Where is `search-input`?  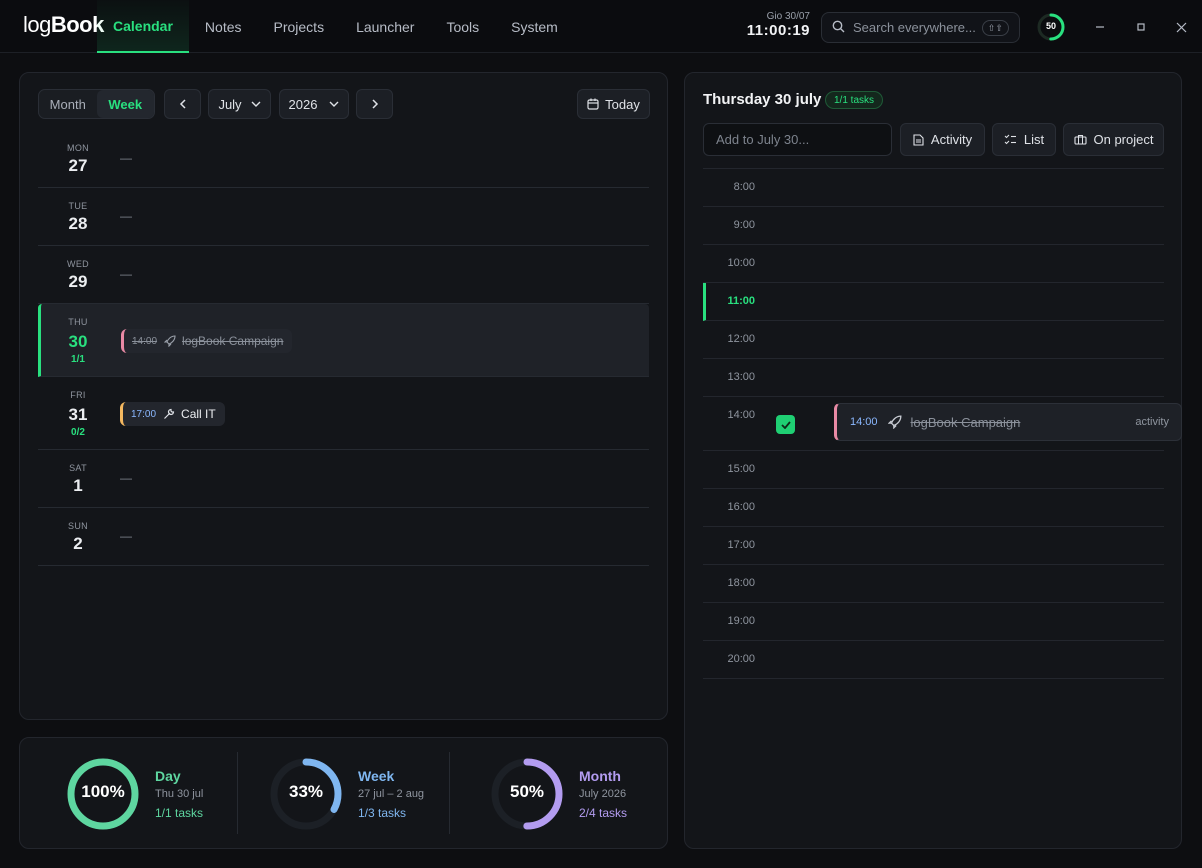
search-input is located at coordinates (917, 27).